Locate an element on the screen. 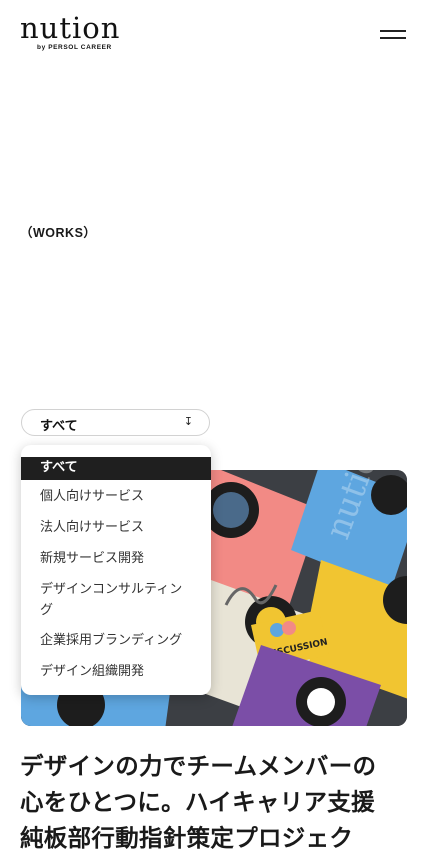 This screenshot has width=428, height=856. nution-logo: nution by PERSOL CAREER is located at coordinates (72, 34).